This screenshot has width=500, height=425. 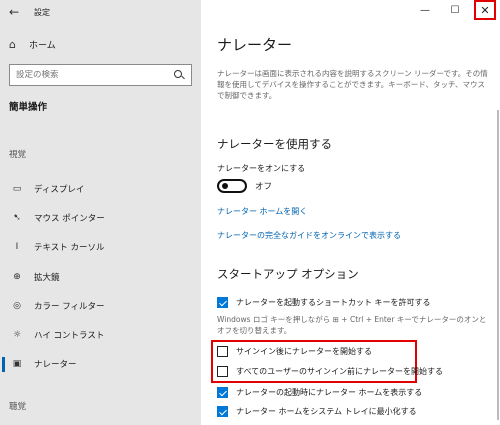 I want to click on scrollbar, so click(x=498, y=265).